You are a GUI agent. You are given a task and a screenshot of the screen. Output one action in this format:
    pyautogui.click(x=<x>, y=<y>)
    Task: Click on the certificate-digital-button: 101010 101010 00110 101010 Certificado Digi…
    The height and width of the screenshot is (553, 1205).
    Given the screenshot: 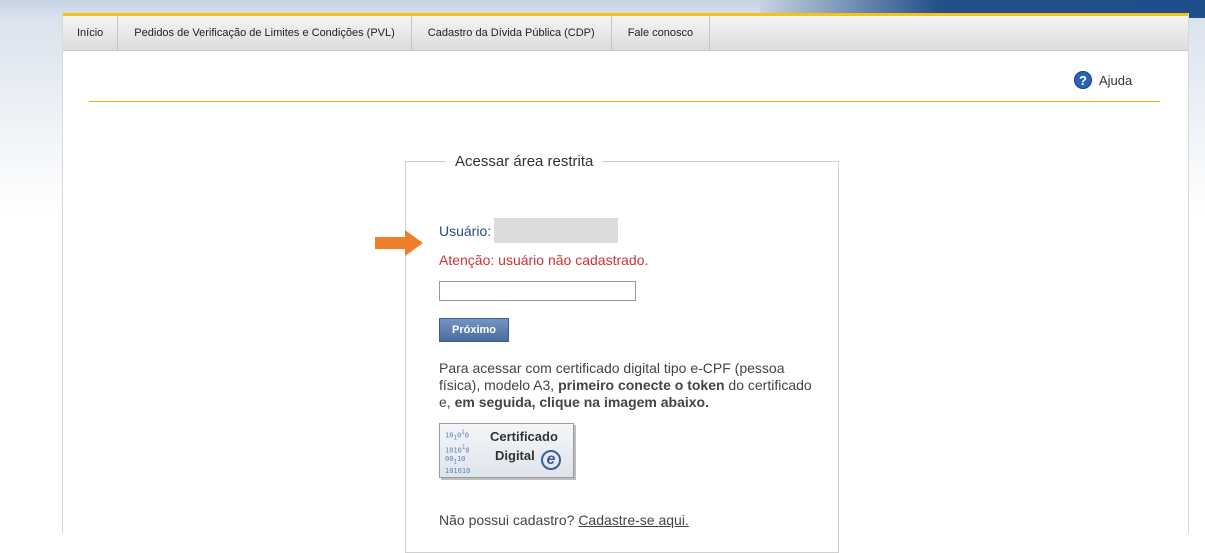 What is the action you would take?
    pyautogui.click(x=506, y=450)
    